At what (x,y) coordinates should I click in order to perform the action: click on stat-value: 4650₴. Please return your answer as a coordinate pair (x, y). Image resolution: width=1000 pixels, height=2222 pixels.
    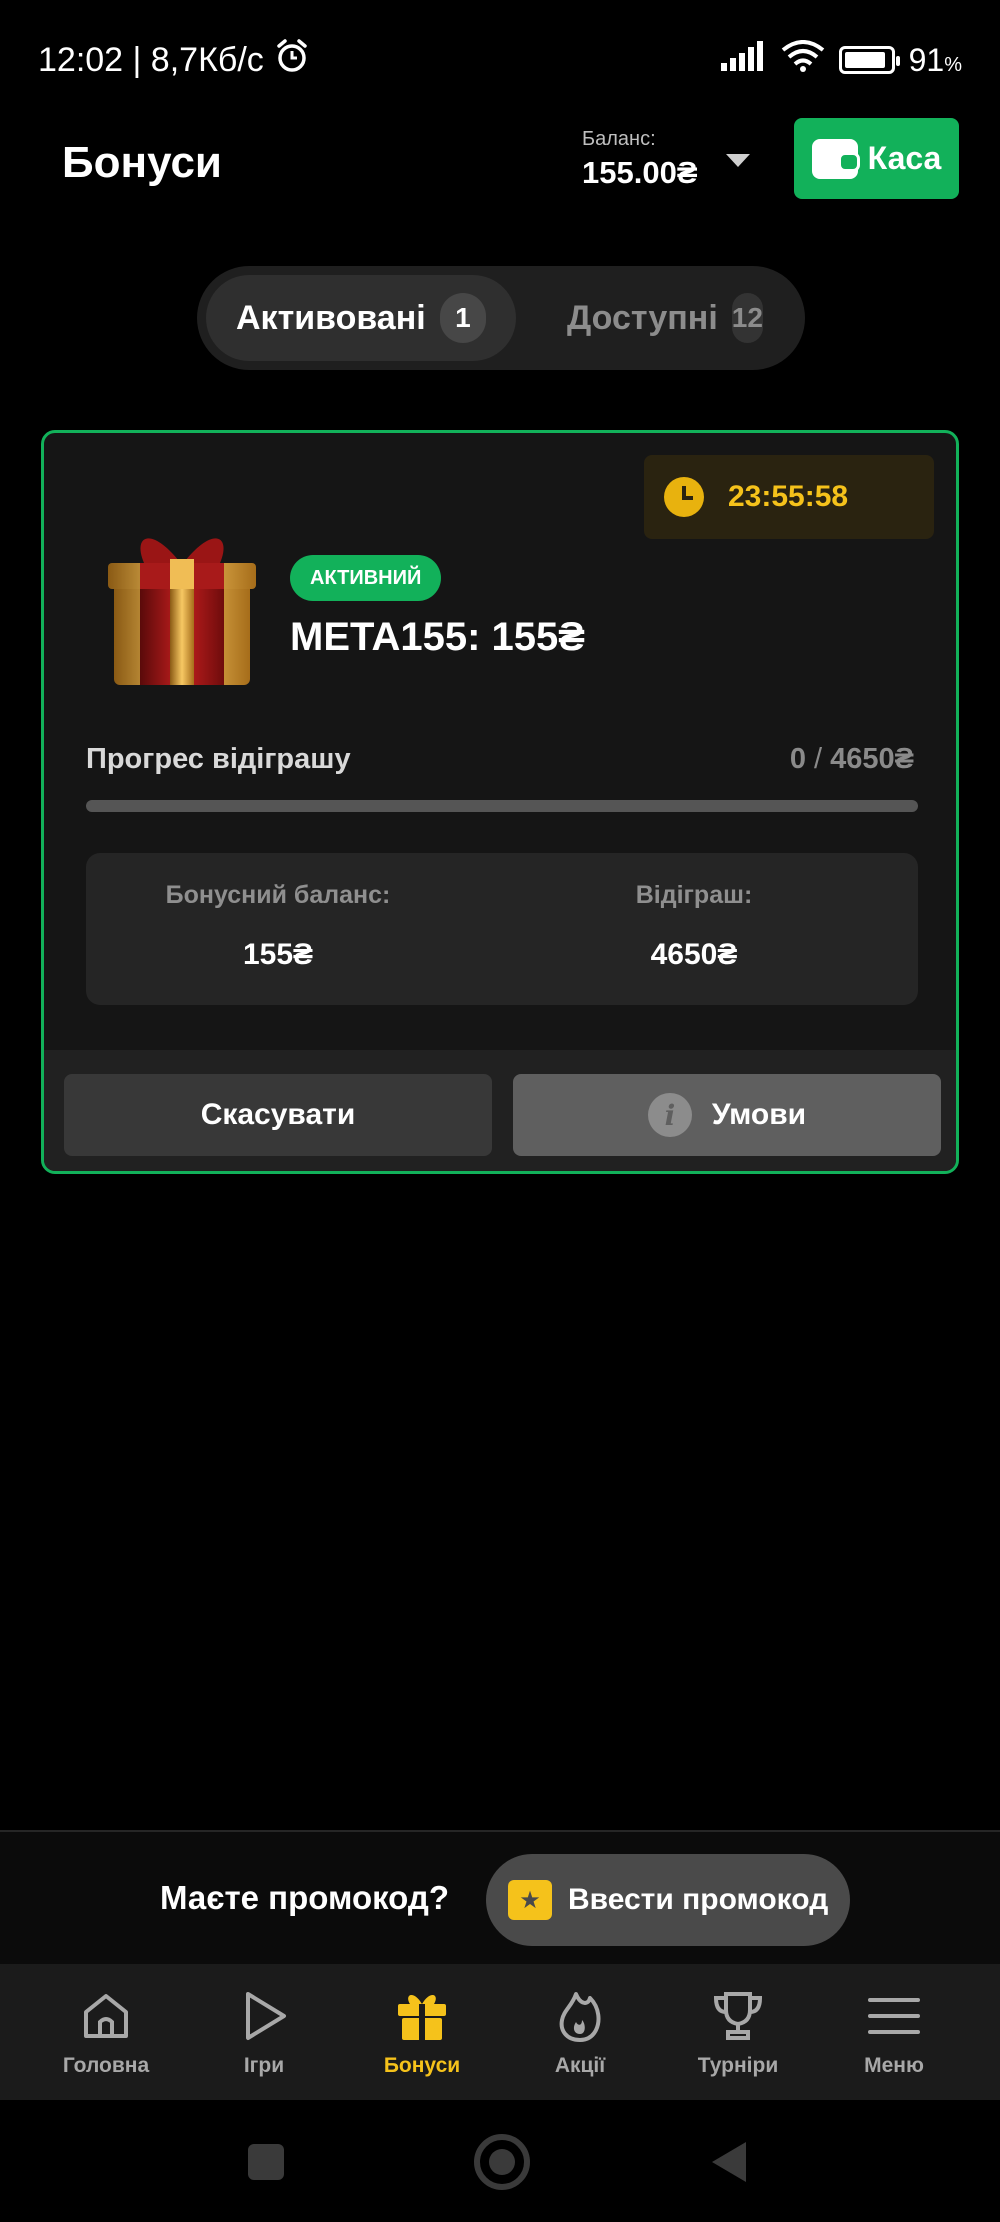
    Looking at the image, I should click on (694, 954).